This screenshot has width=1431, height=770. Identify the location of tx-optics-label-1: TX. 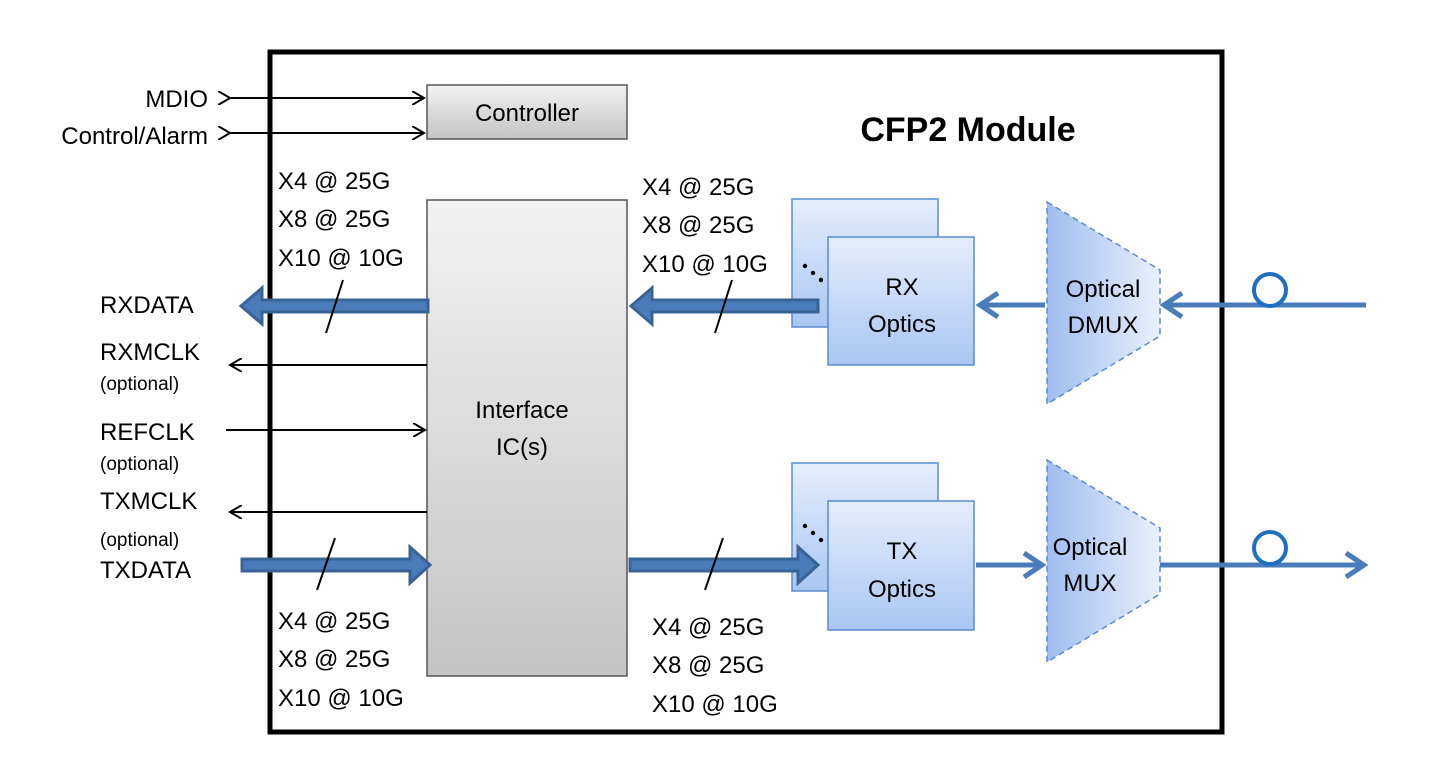
(902, 551).